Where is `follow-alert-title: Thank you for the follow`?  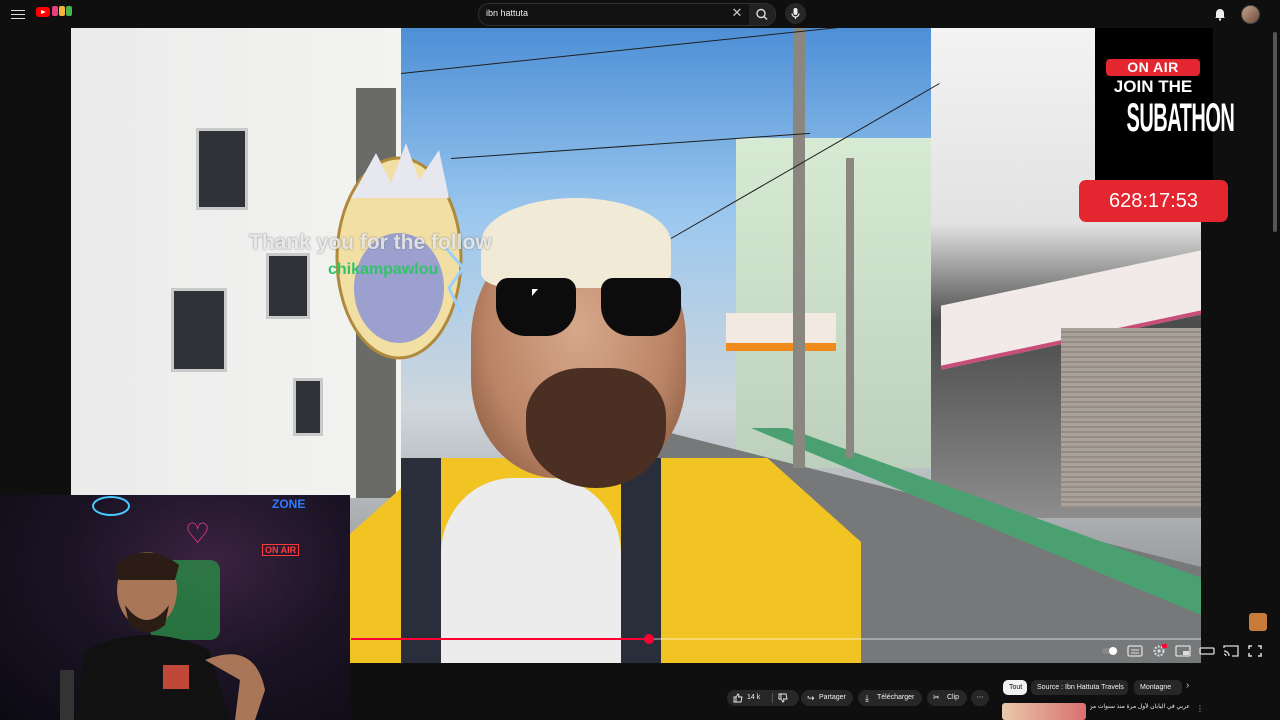 follow-alert-title: Thank you for the follow is located at coordinates (370, 242).